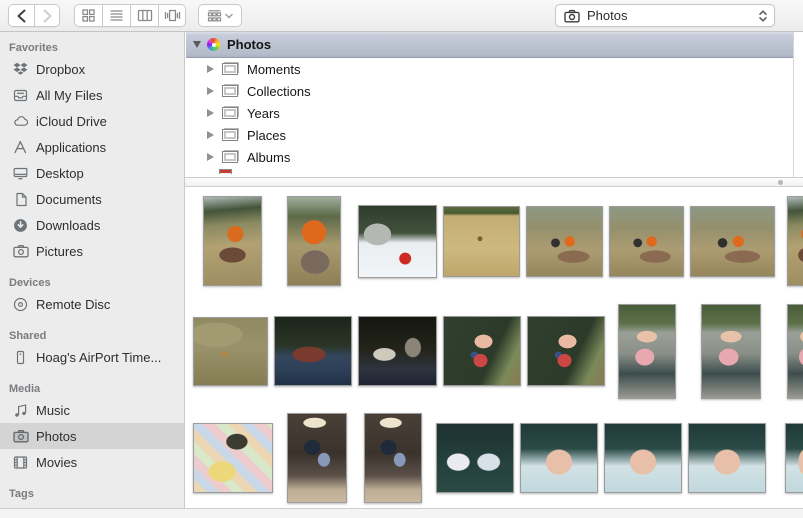 The height and width of the screenshot is (518, 803). I want to click on tree-row-places: Places, so click(489, 135).